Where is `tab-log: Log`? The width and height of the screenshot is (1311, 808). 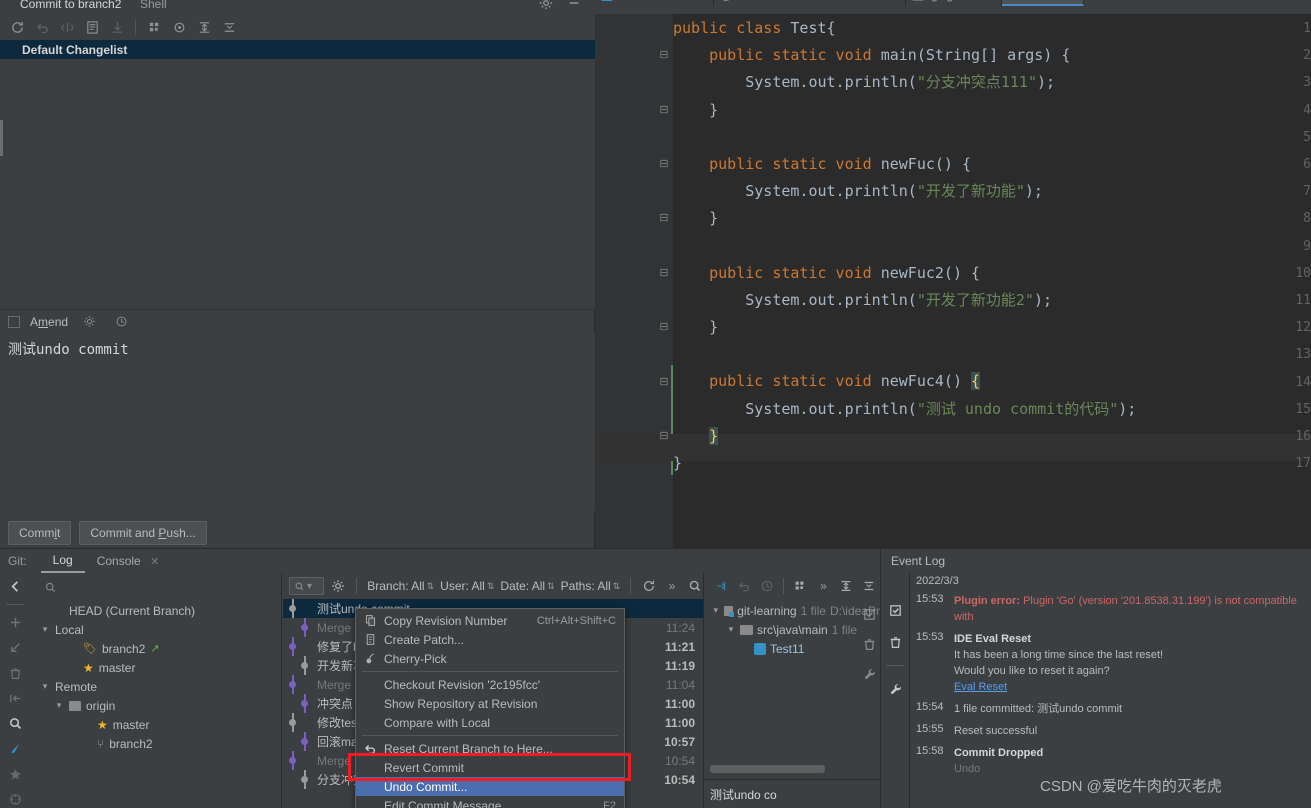 tab-log: Log is located at coordinates (62, 561).